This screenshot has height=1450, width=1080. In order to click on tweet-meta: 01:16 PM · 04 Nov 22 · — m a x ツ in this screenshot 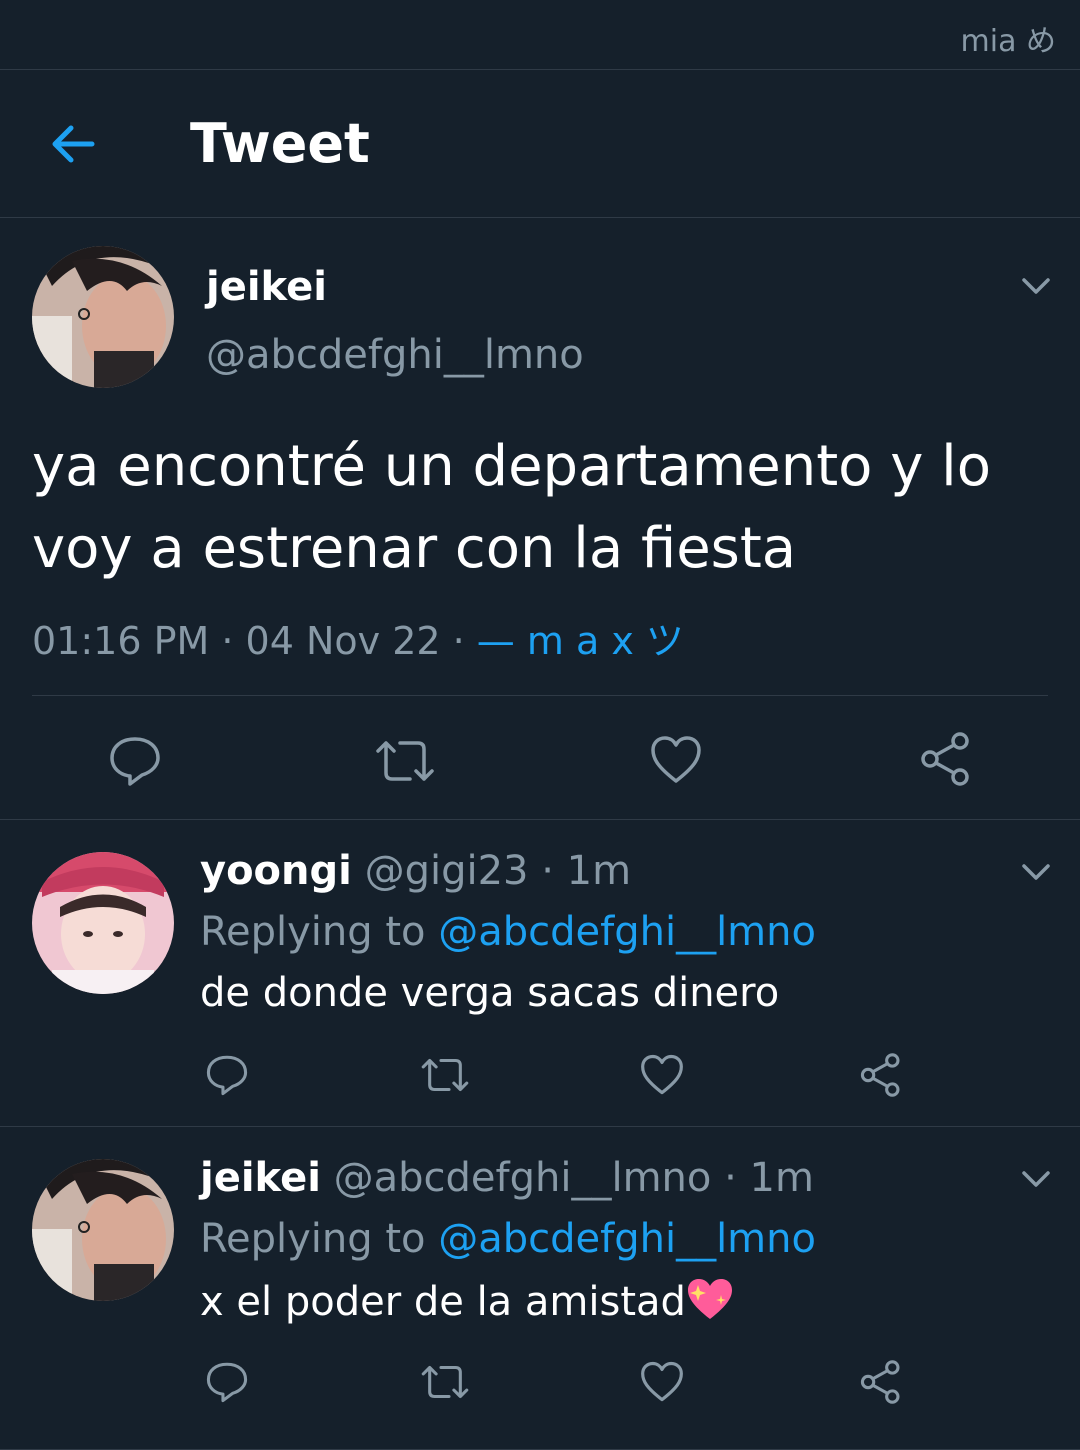, I will do `click(358, 637)`.